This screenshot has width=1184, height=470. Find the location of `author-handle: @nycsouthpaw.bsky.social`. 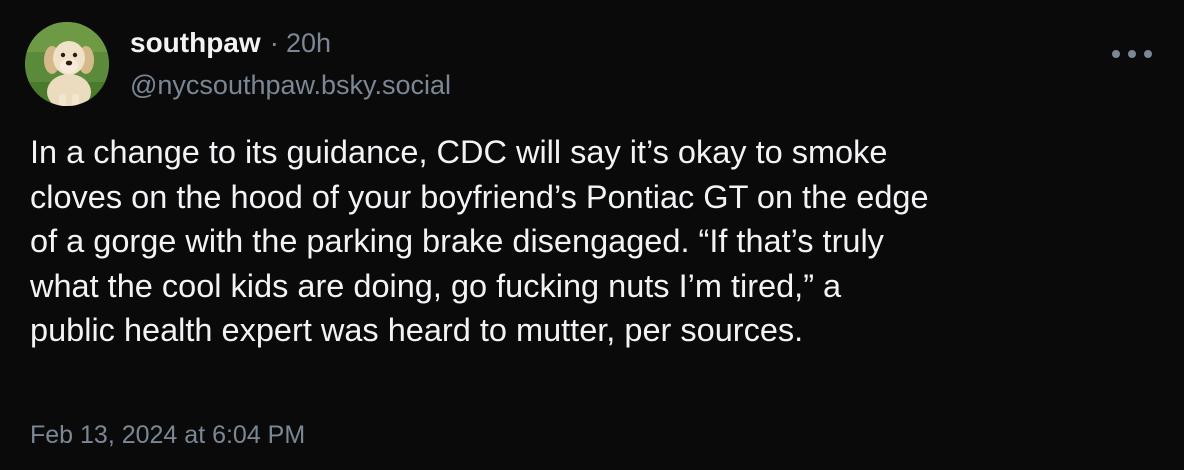

author-handle: @nycsouthpaw.bsky.social is located at coordinates (290, 85).